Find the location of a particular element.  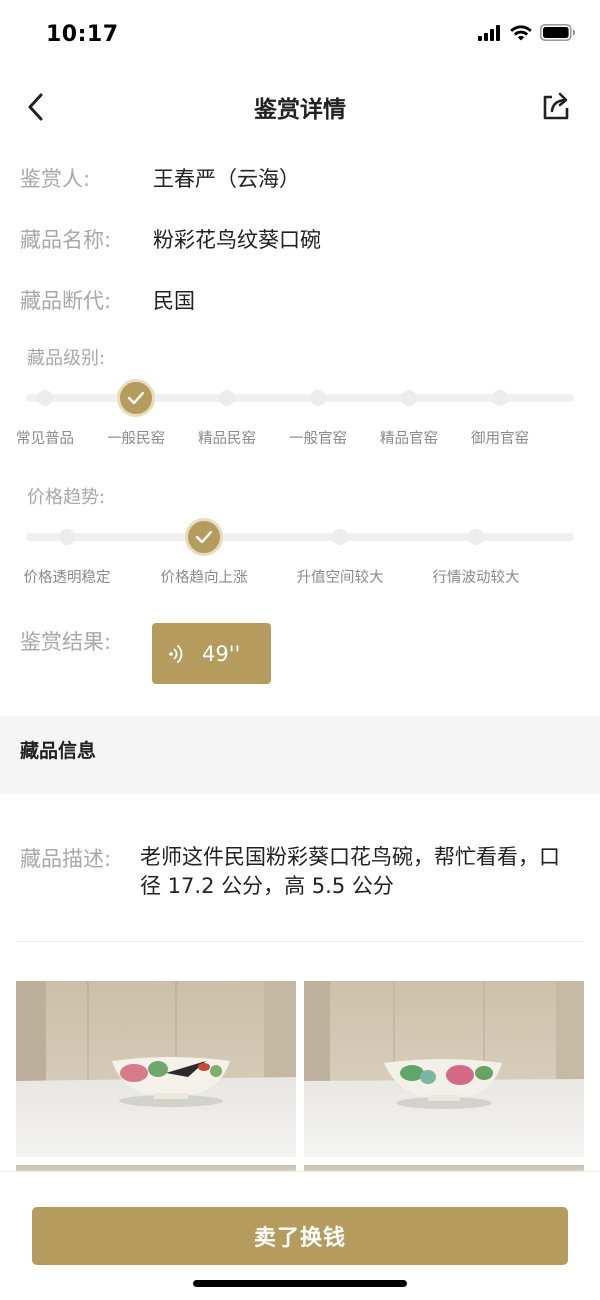

audio-play-button: 49'' is located at coordinates (211, 653).